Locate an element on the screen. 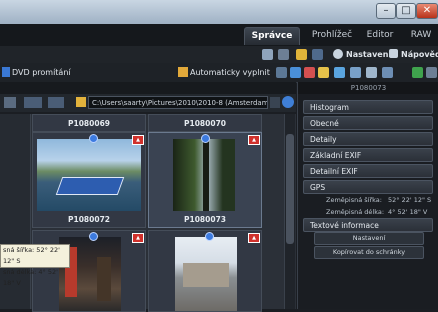  gps-lon-value: 4° 52' 18" V is located at coordinates (408, 212).